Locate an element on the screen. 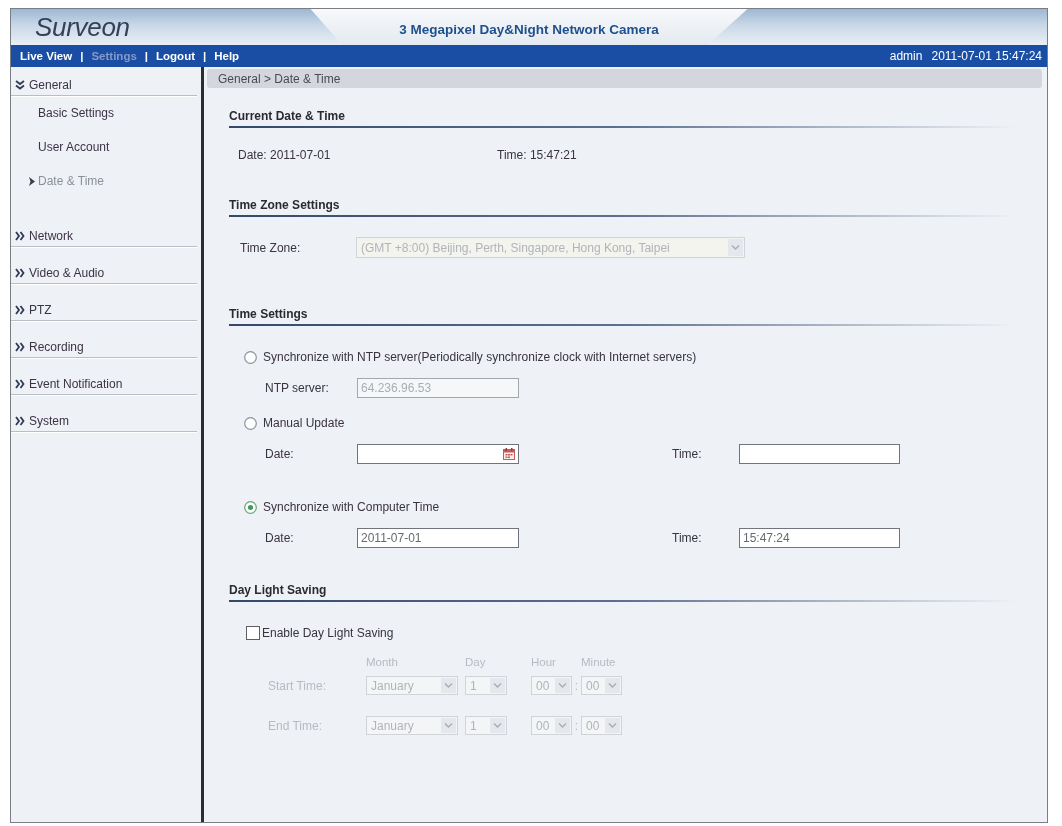  option-label: Manual Update is located at coordinates (304, 423).